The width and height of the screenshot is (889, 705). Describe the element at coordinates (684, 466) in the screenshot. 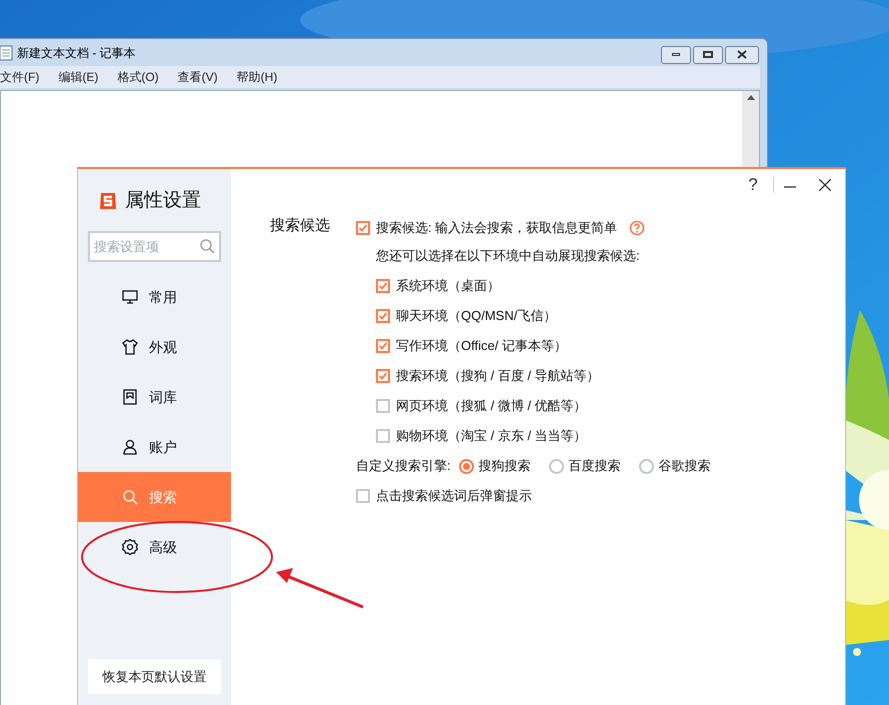

I see `radio-label: 谷歌搜索` at that location.